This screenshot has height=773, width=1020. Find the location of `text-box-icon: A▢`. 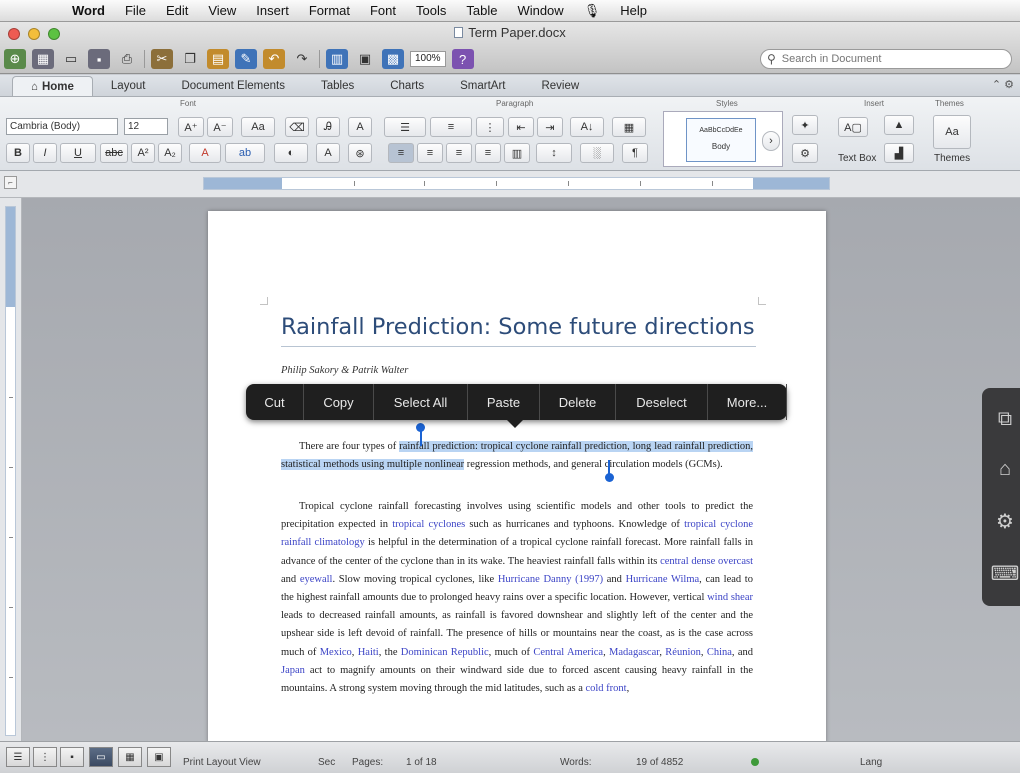

text-box-icon: A▢ is located at coordinates (853, 127).